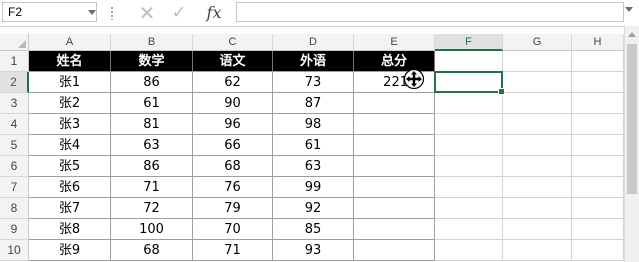 Image resolution: width=639 pixels, height=262 pixels. I want to click on cancel-icon: ✕, so click(147, 13).